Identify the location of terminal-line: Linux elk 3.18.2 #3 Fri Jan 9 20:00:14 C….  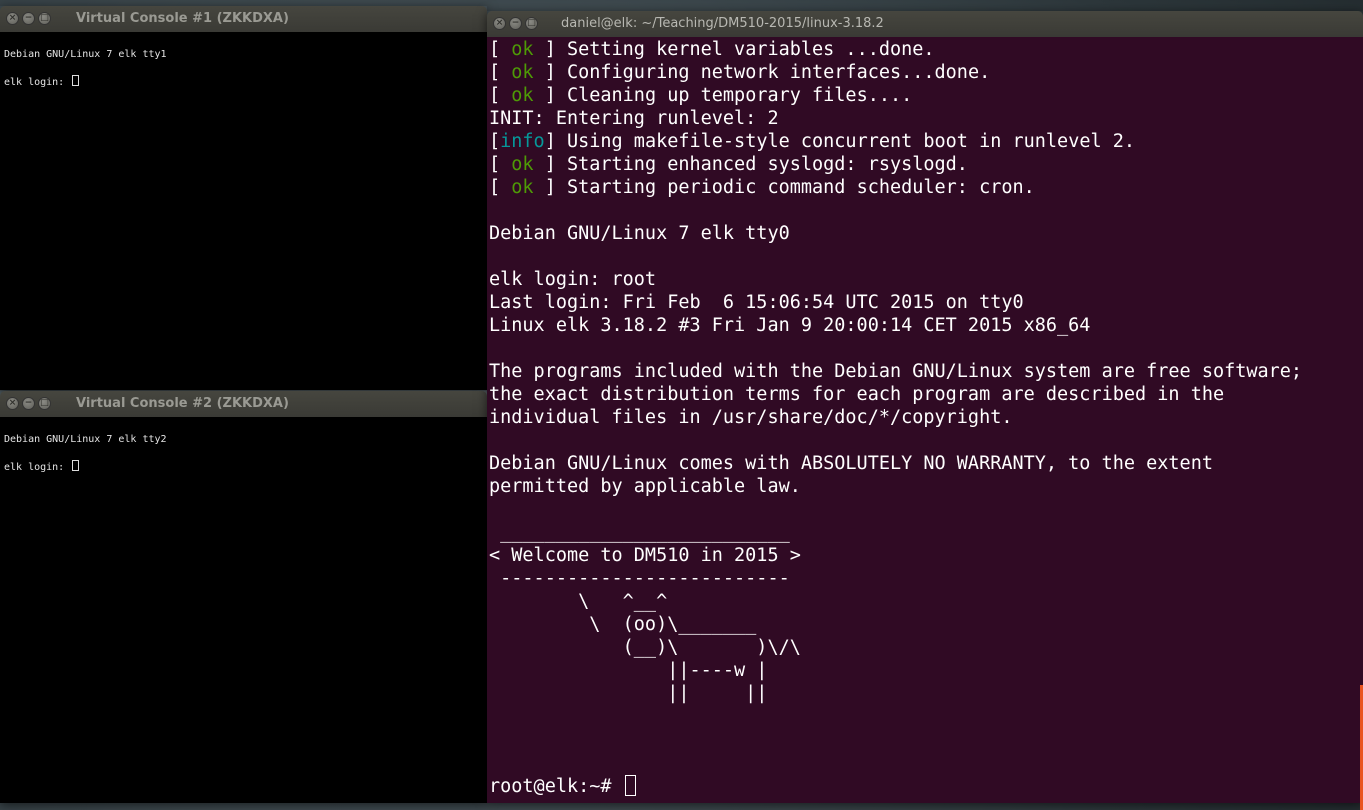
(790, 325).